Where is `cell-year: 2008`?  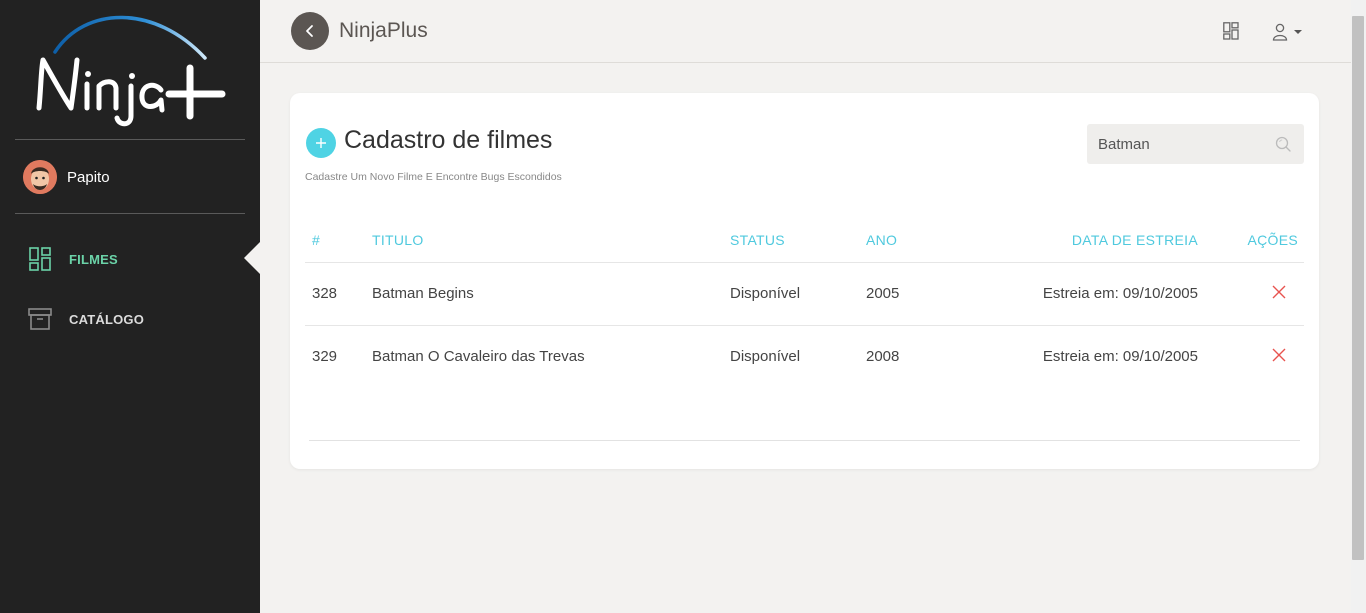 cell-year: 2008 is located at coordinates (883, 357).